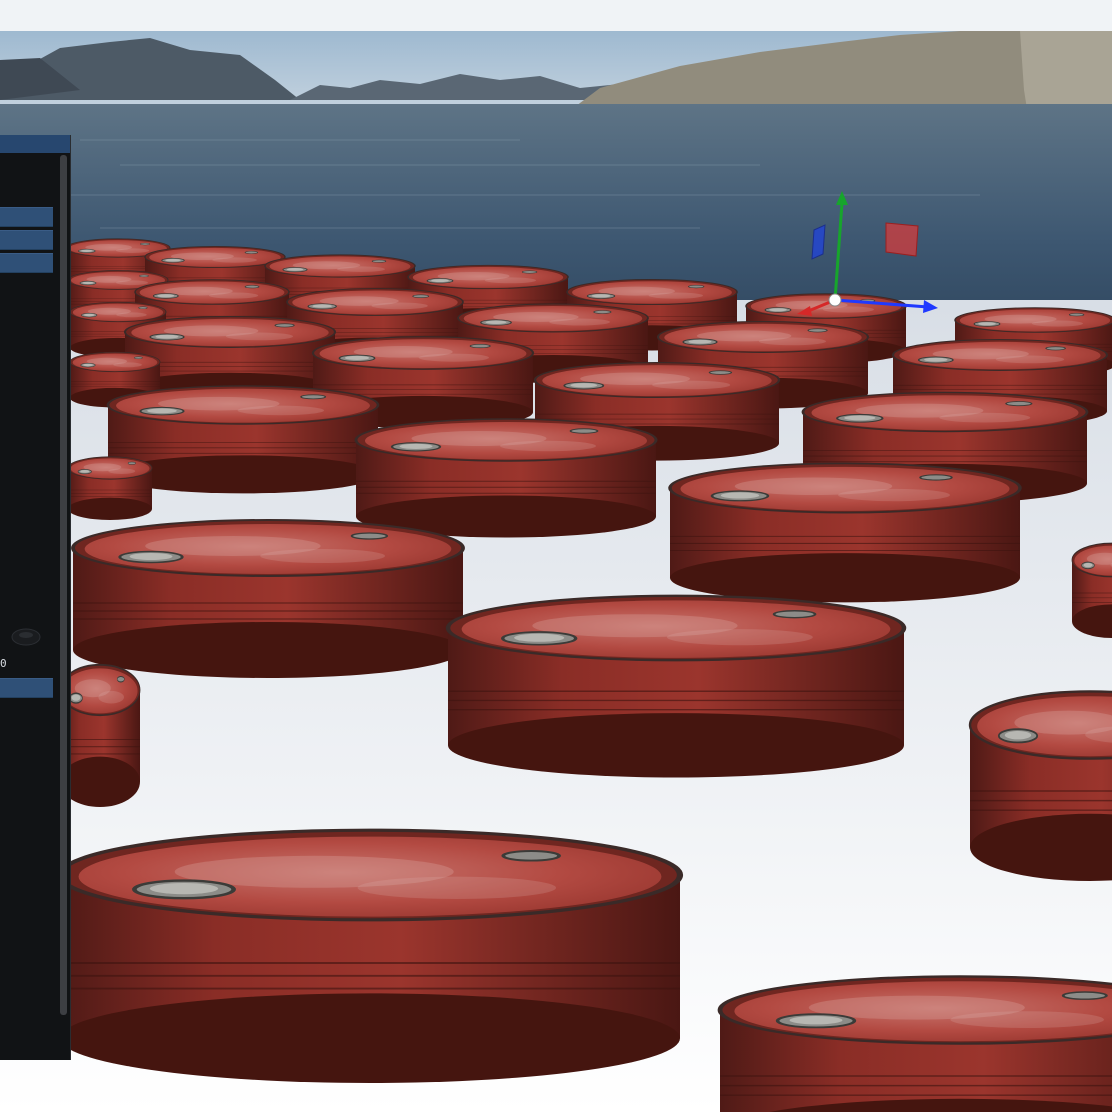 This screenshot has height=1112, width=1112. I want to click on panel-header, so click(35, 144).